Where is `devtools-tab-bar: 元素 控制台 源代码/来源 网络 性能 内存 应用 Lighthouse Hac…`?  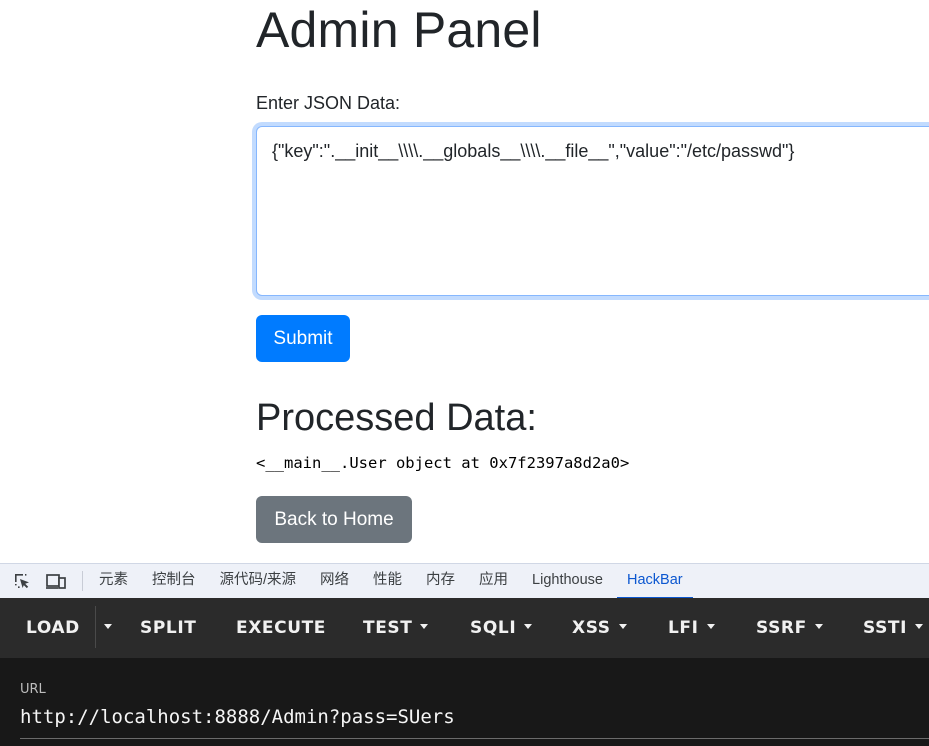 devtools-tab-bar: 元素 控制台 源代码/来源 网络 性能 内存 应用 Lighthouse Hac… is located at coordinates (464, 581).